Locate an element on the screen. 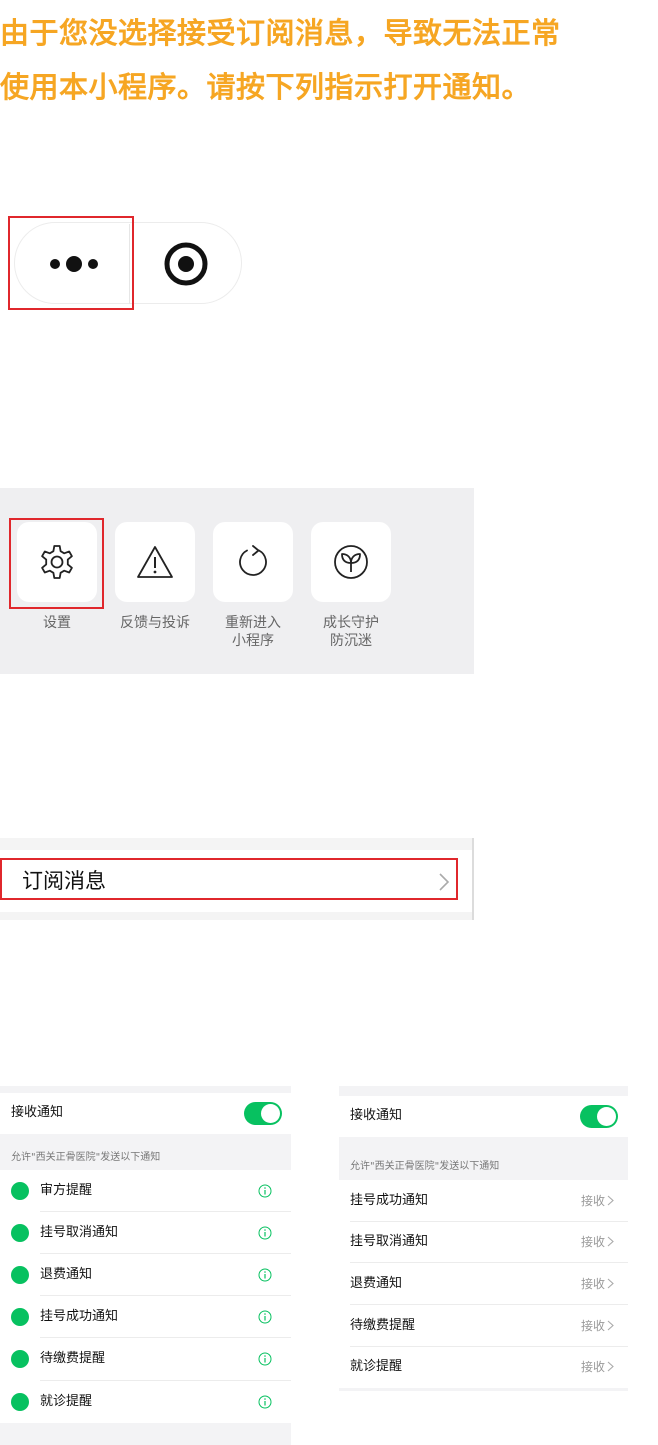  sprout-icon is located at coordinates (351, 562).